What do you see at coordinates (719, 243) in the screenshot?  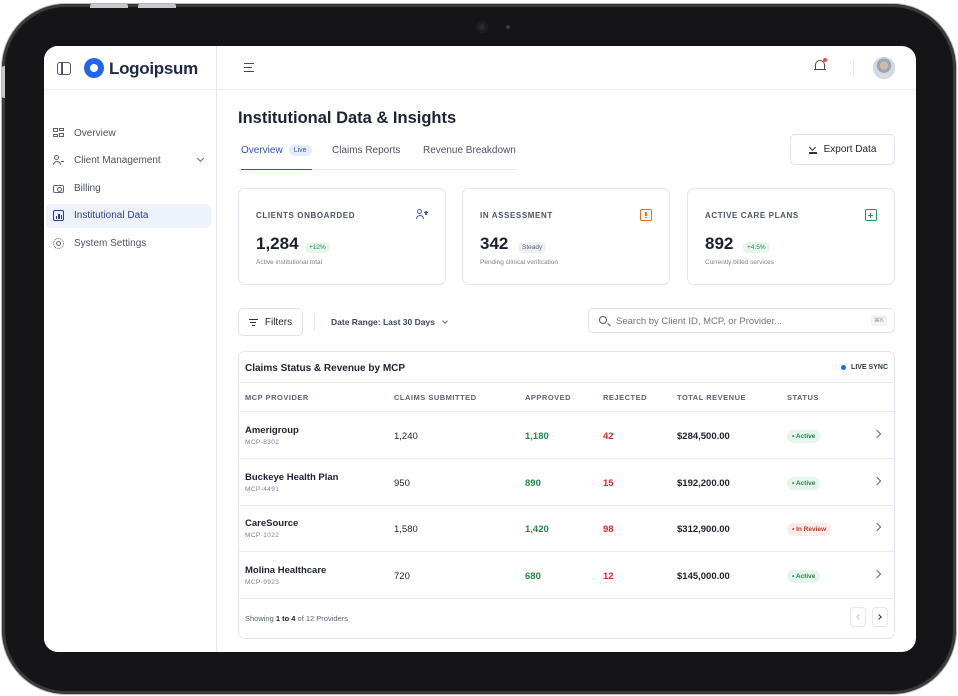 I see `stat-value: 892` at bounding box center [719, 243].